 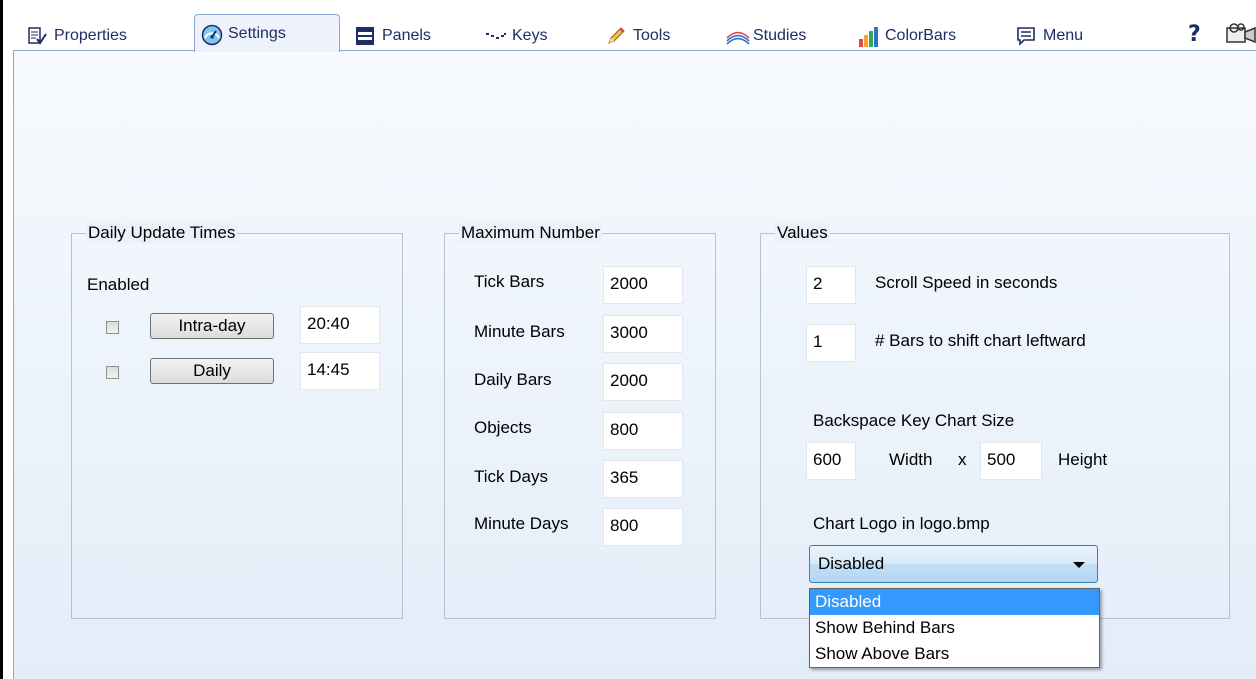 I want to click on objects-field: 800, so click(x=643, y=431).